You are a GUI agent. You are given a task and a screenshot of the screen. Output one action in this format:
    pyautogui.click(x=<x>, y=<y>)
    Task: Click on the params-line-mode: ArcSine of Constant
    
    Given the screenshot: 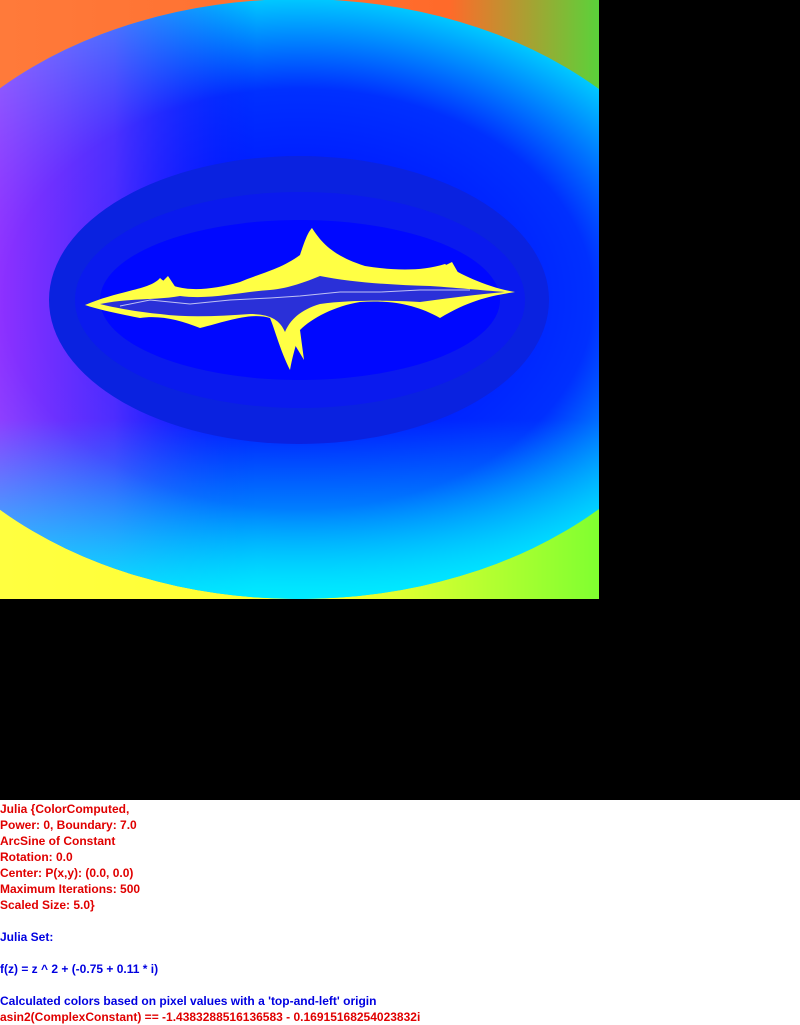 What is the action you would take?
    pyautogui.click(x=58, y=841)
    